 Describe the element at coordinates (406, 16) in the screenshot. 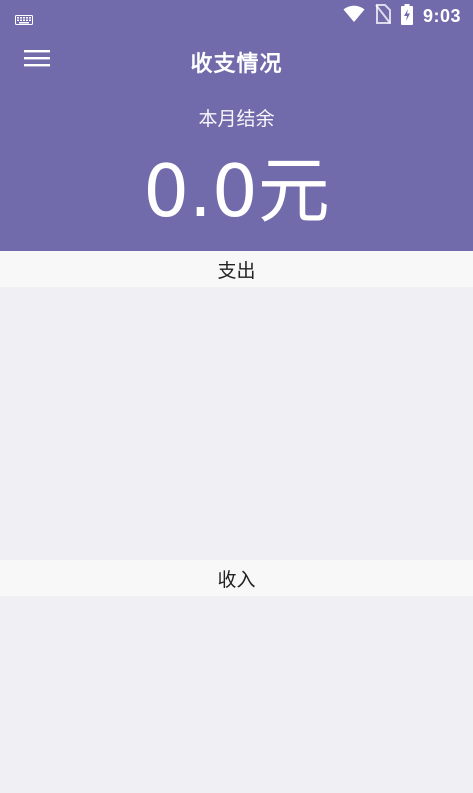

I see `battery-charging-icon` at that location.